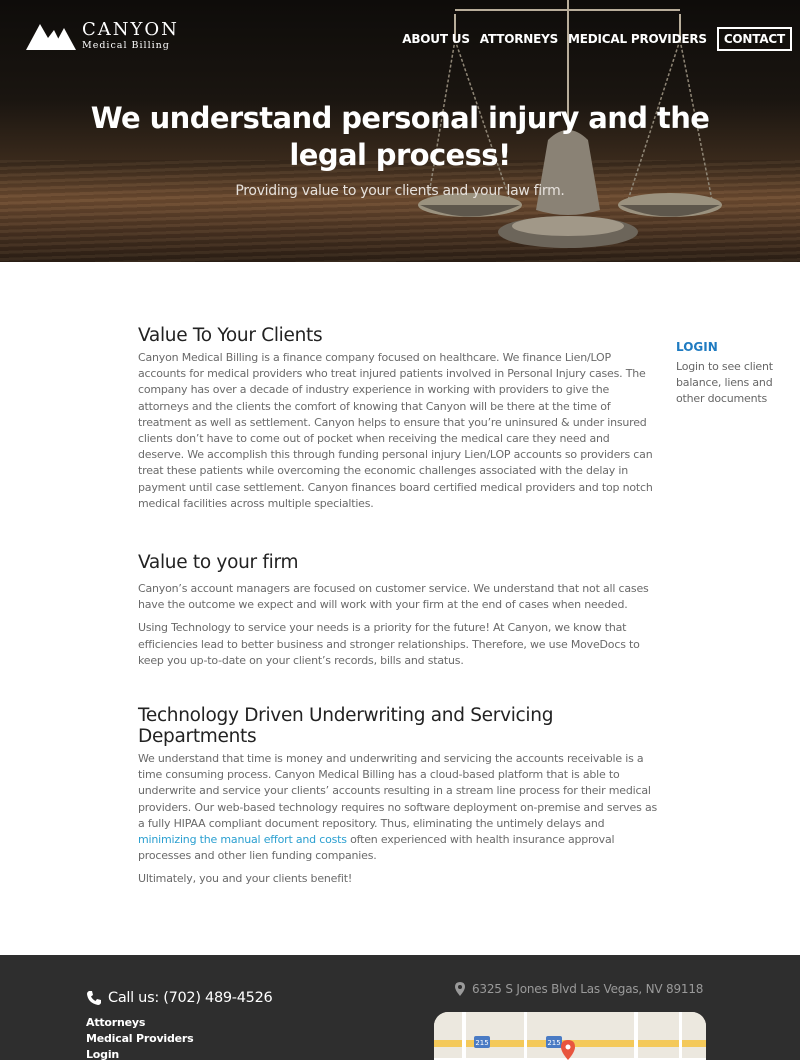  I want to click on footer-address: 6325 S Jones Blvd Las Vegas, NV 89118, so click(579, 989).